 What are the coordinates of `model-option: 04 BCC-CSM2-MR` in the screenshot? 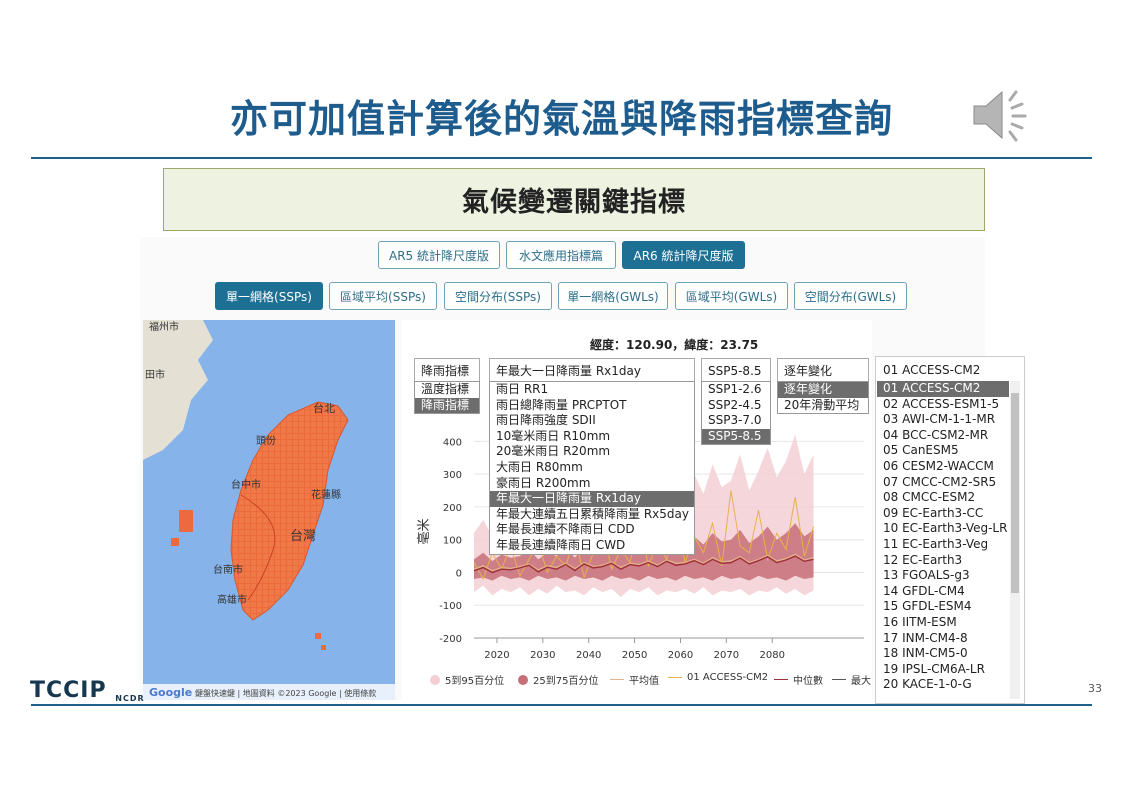 It's located at (943, 436).